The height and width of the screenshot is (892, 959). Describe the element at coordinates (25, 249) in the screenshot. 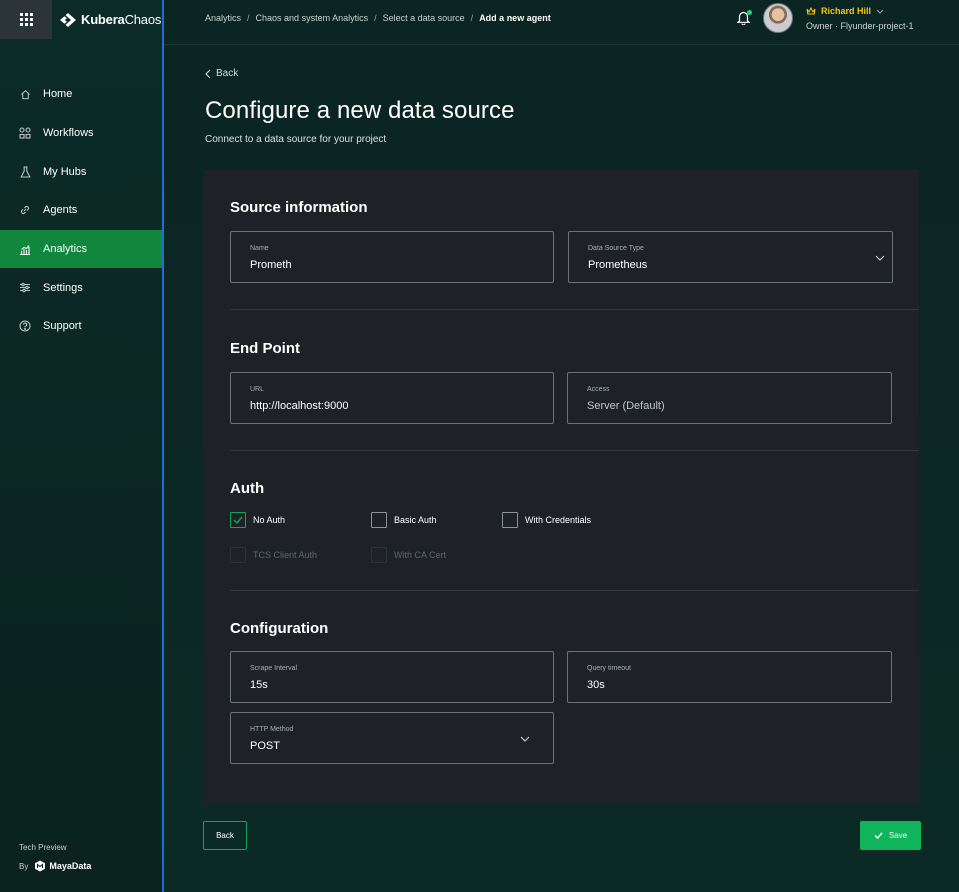

I see `analytics-icon` at that location.